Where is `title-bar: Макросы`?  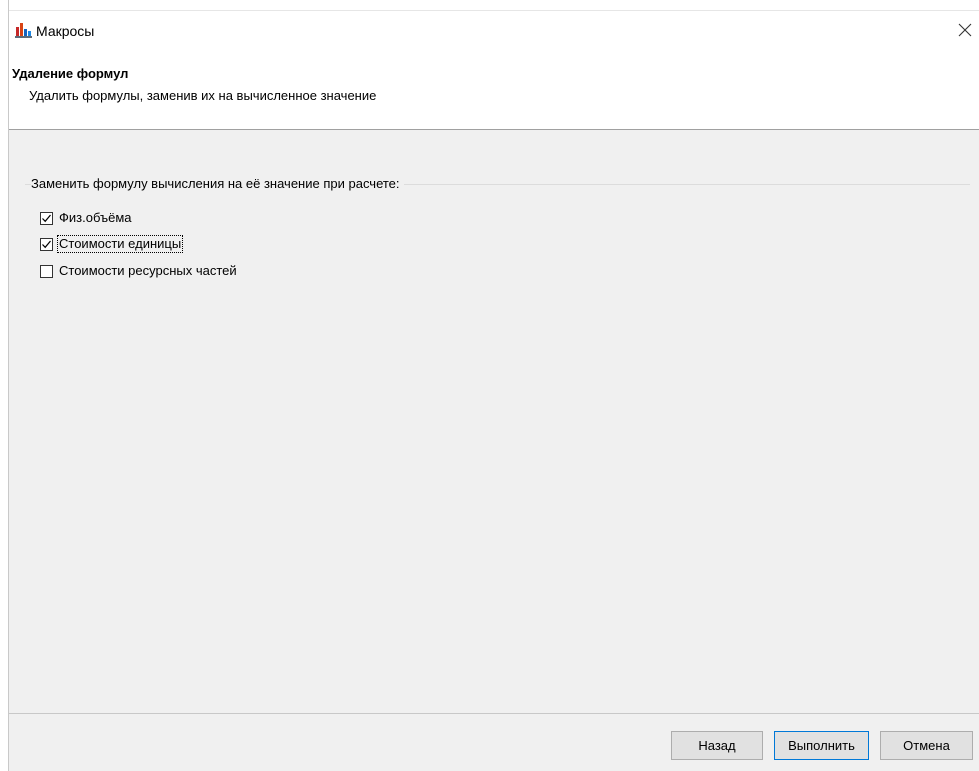 title-bar: Макросы is located at coordinates (494, 31).